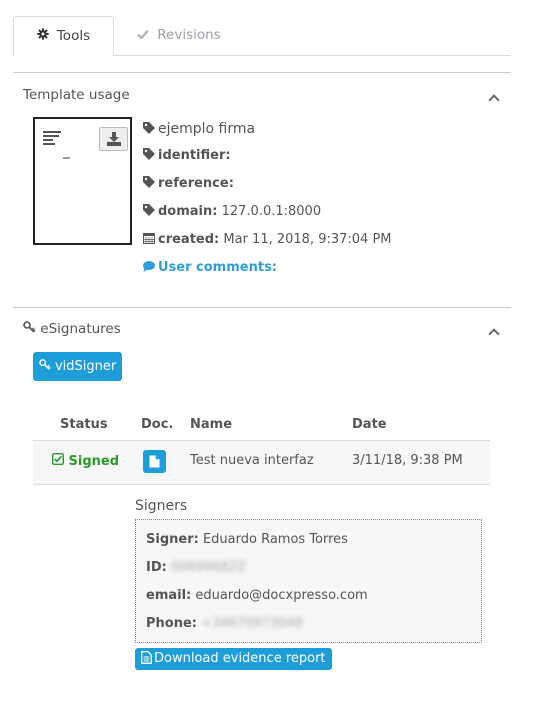  What do you see at coordinates (407, 460) in the screenshot?
I see `document-date: 3/11/18, 9:38 PM` at bounding box center [407, 460].